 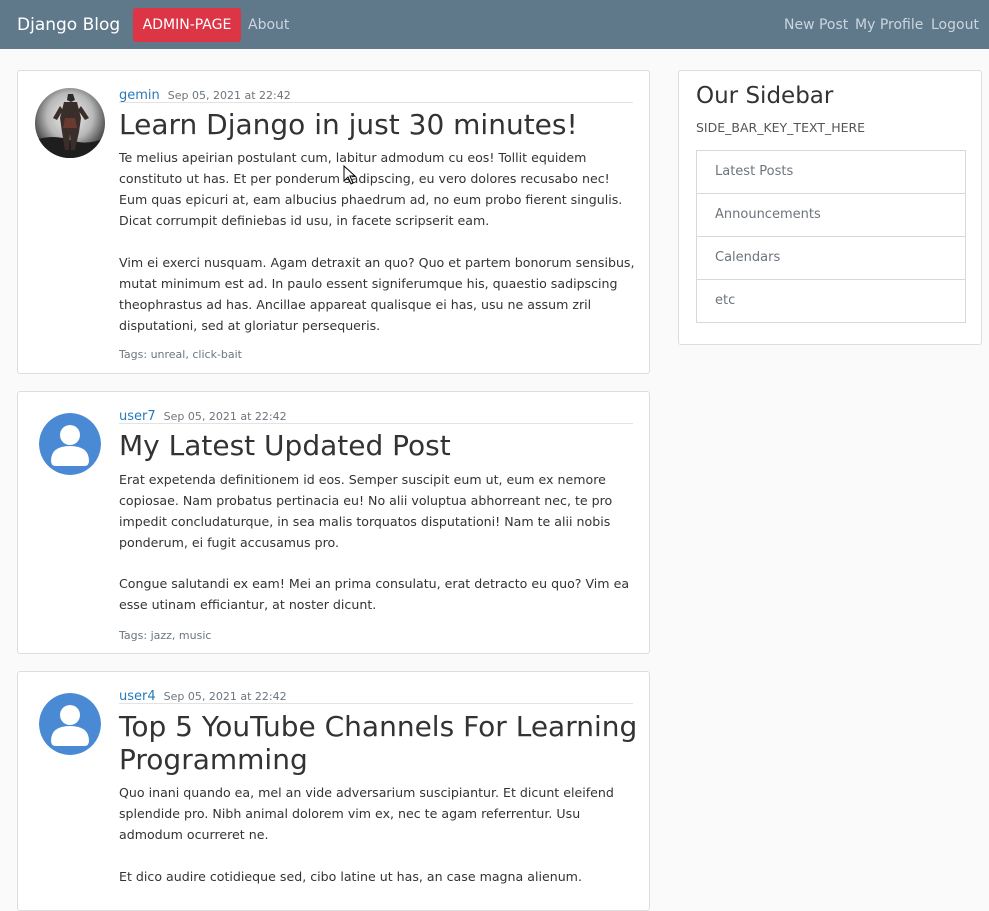 What do you see at coordinates (137, 696) in the screenshot?
I see `post-author-link: user4` at bounding box center [137, 696].